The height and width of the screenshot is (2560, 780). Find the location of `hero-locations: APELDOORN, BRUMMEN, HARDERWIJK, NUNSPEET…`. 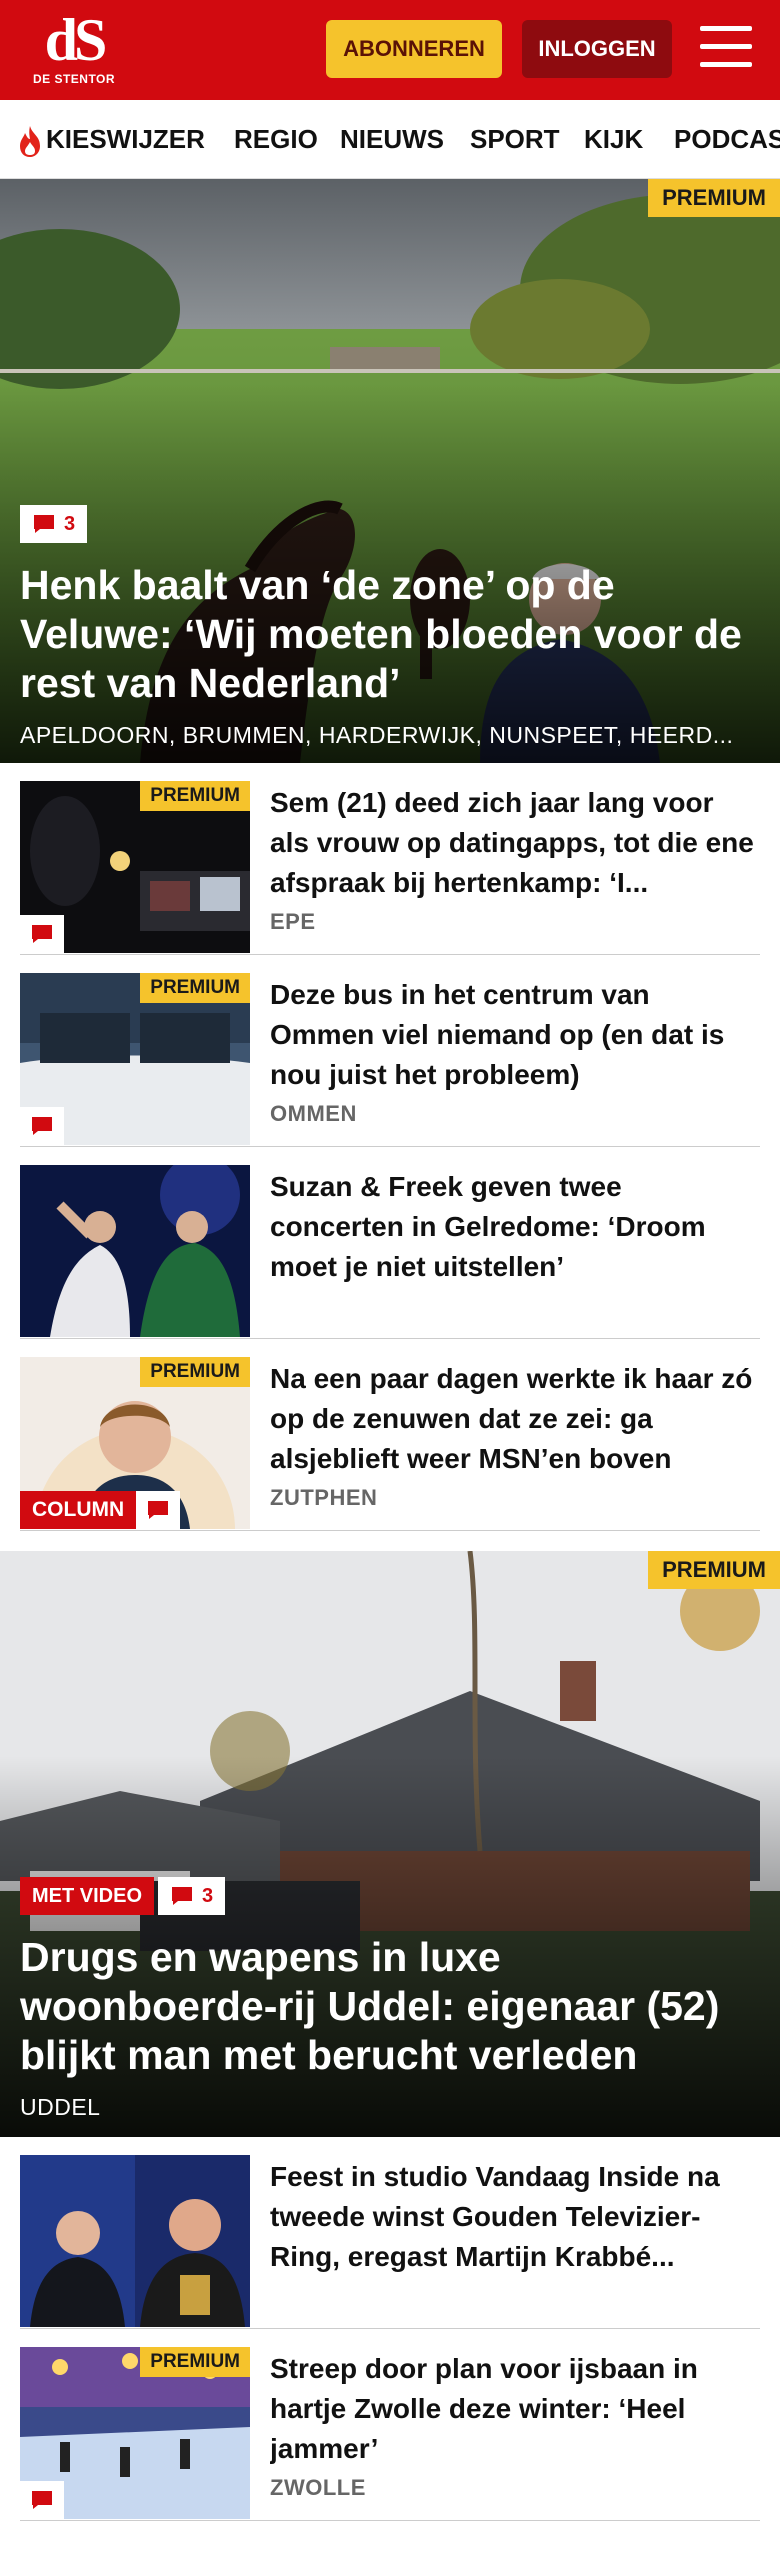

hero-locations: APELDOORN, BRUMMEN, HARDERWIJK, NUNSPEET… is located at coordinates (377, 735).